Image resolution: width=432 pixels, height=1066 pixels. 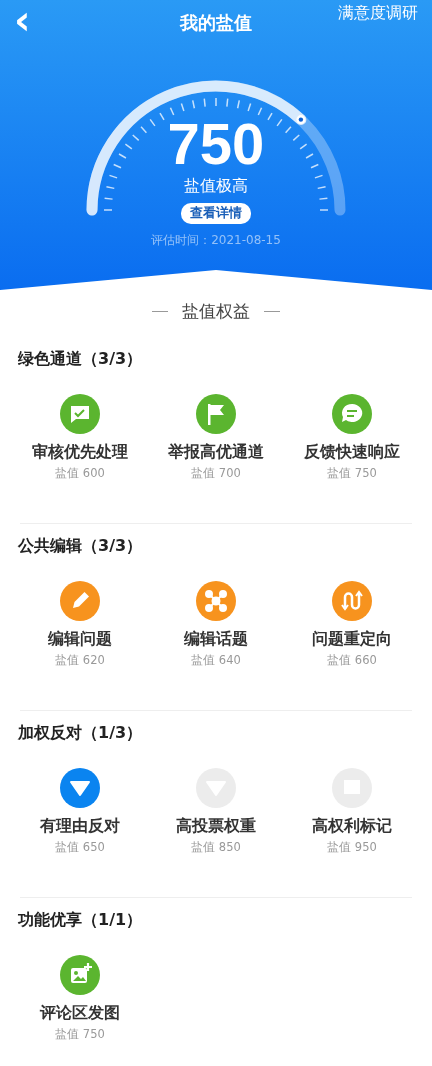 I want to click on score-rating: 盐值极高, so click(x=216, y=186).